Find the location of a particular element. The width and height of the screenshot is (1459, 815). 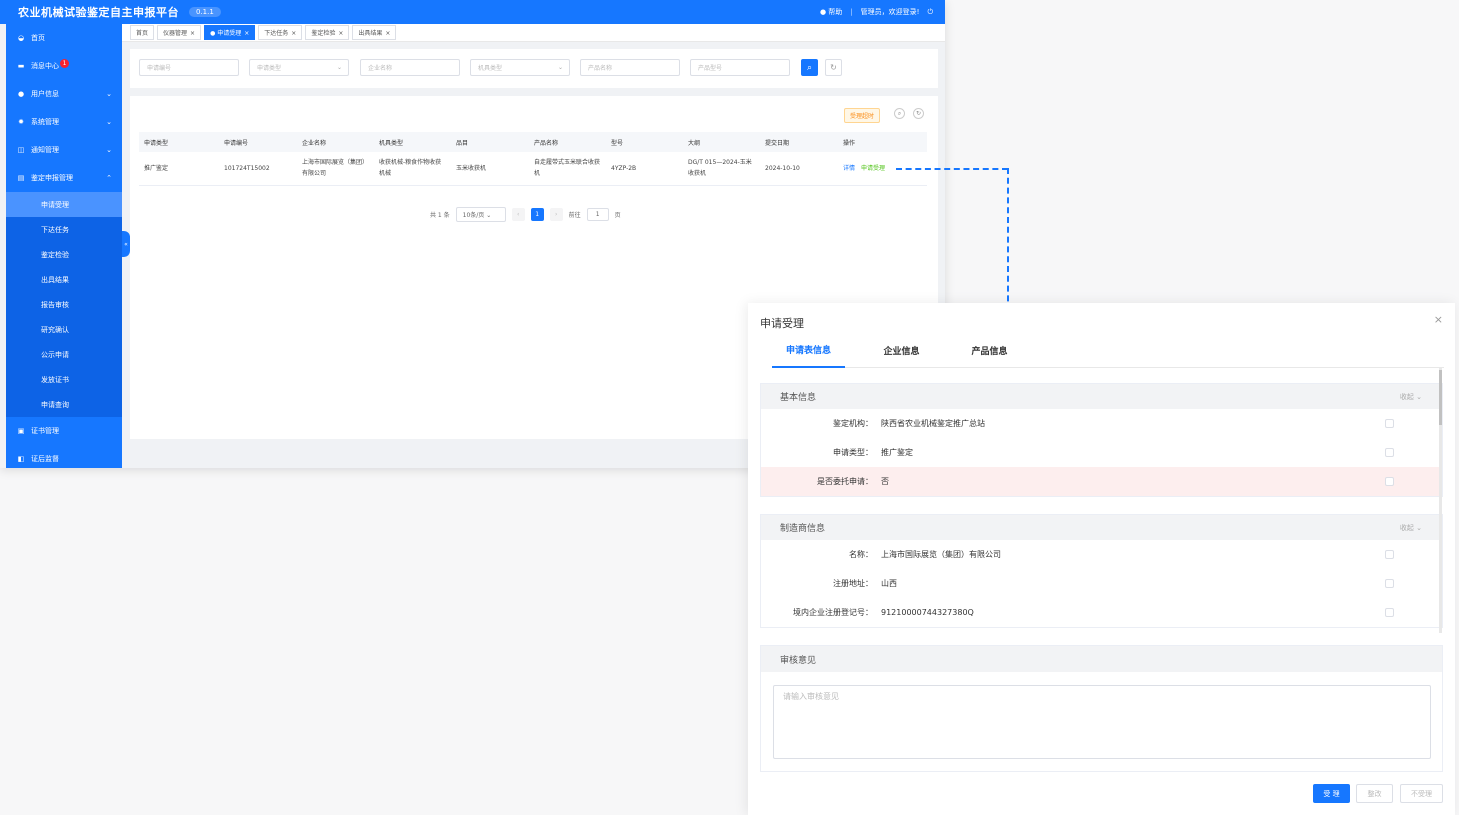

tab-home: 首页 is located at coordinates (142, 32).